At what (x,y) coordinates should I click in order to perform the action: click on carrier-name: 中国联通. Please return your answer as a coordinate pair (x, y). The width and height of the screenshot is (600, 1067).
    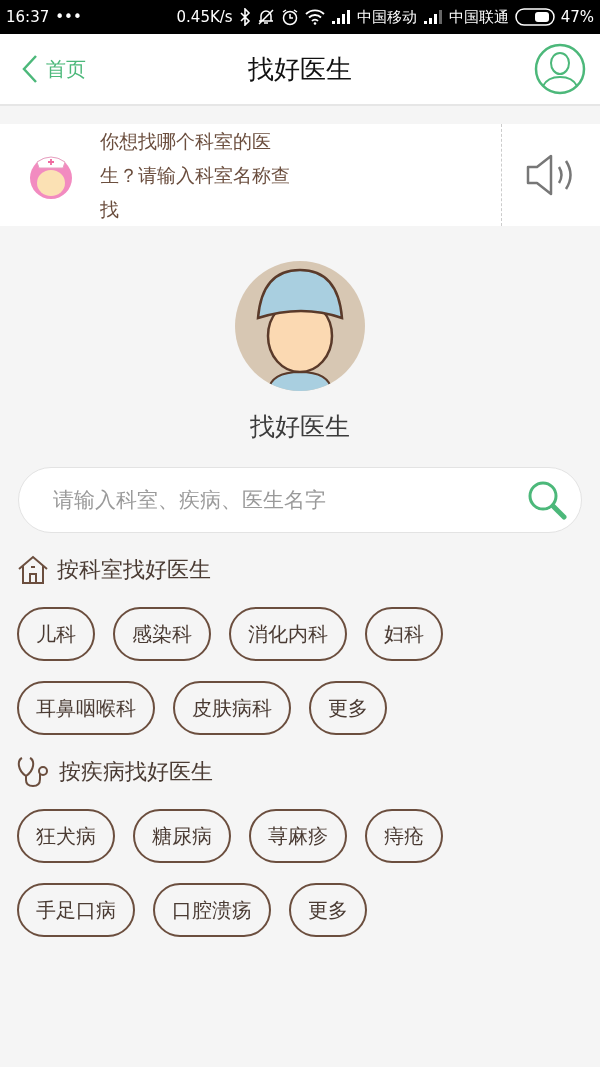
    Looking at the image, I should click on (478, 17).